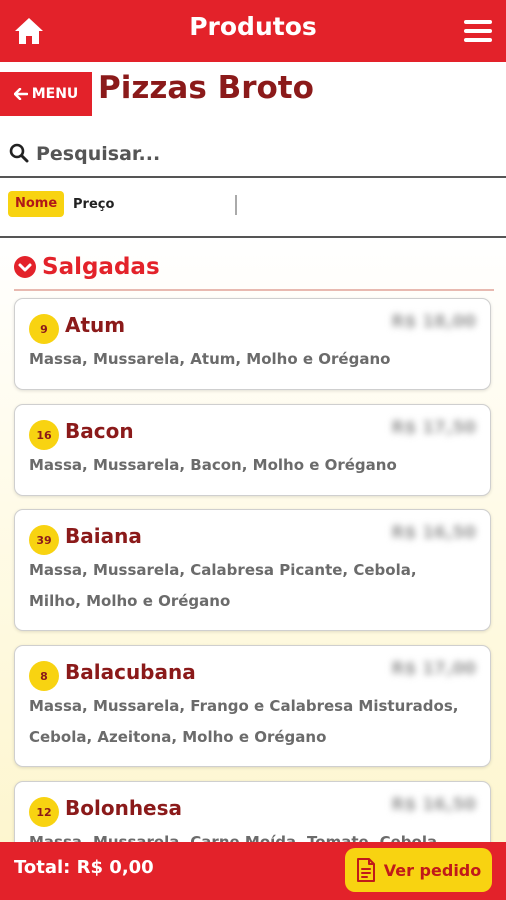 This screenshot has height=900, width=506. What do you see at coordinates (99, 431) in the screenshot?
I see `product-name: Bacon` at bounding box center [99, 431].